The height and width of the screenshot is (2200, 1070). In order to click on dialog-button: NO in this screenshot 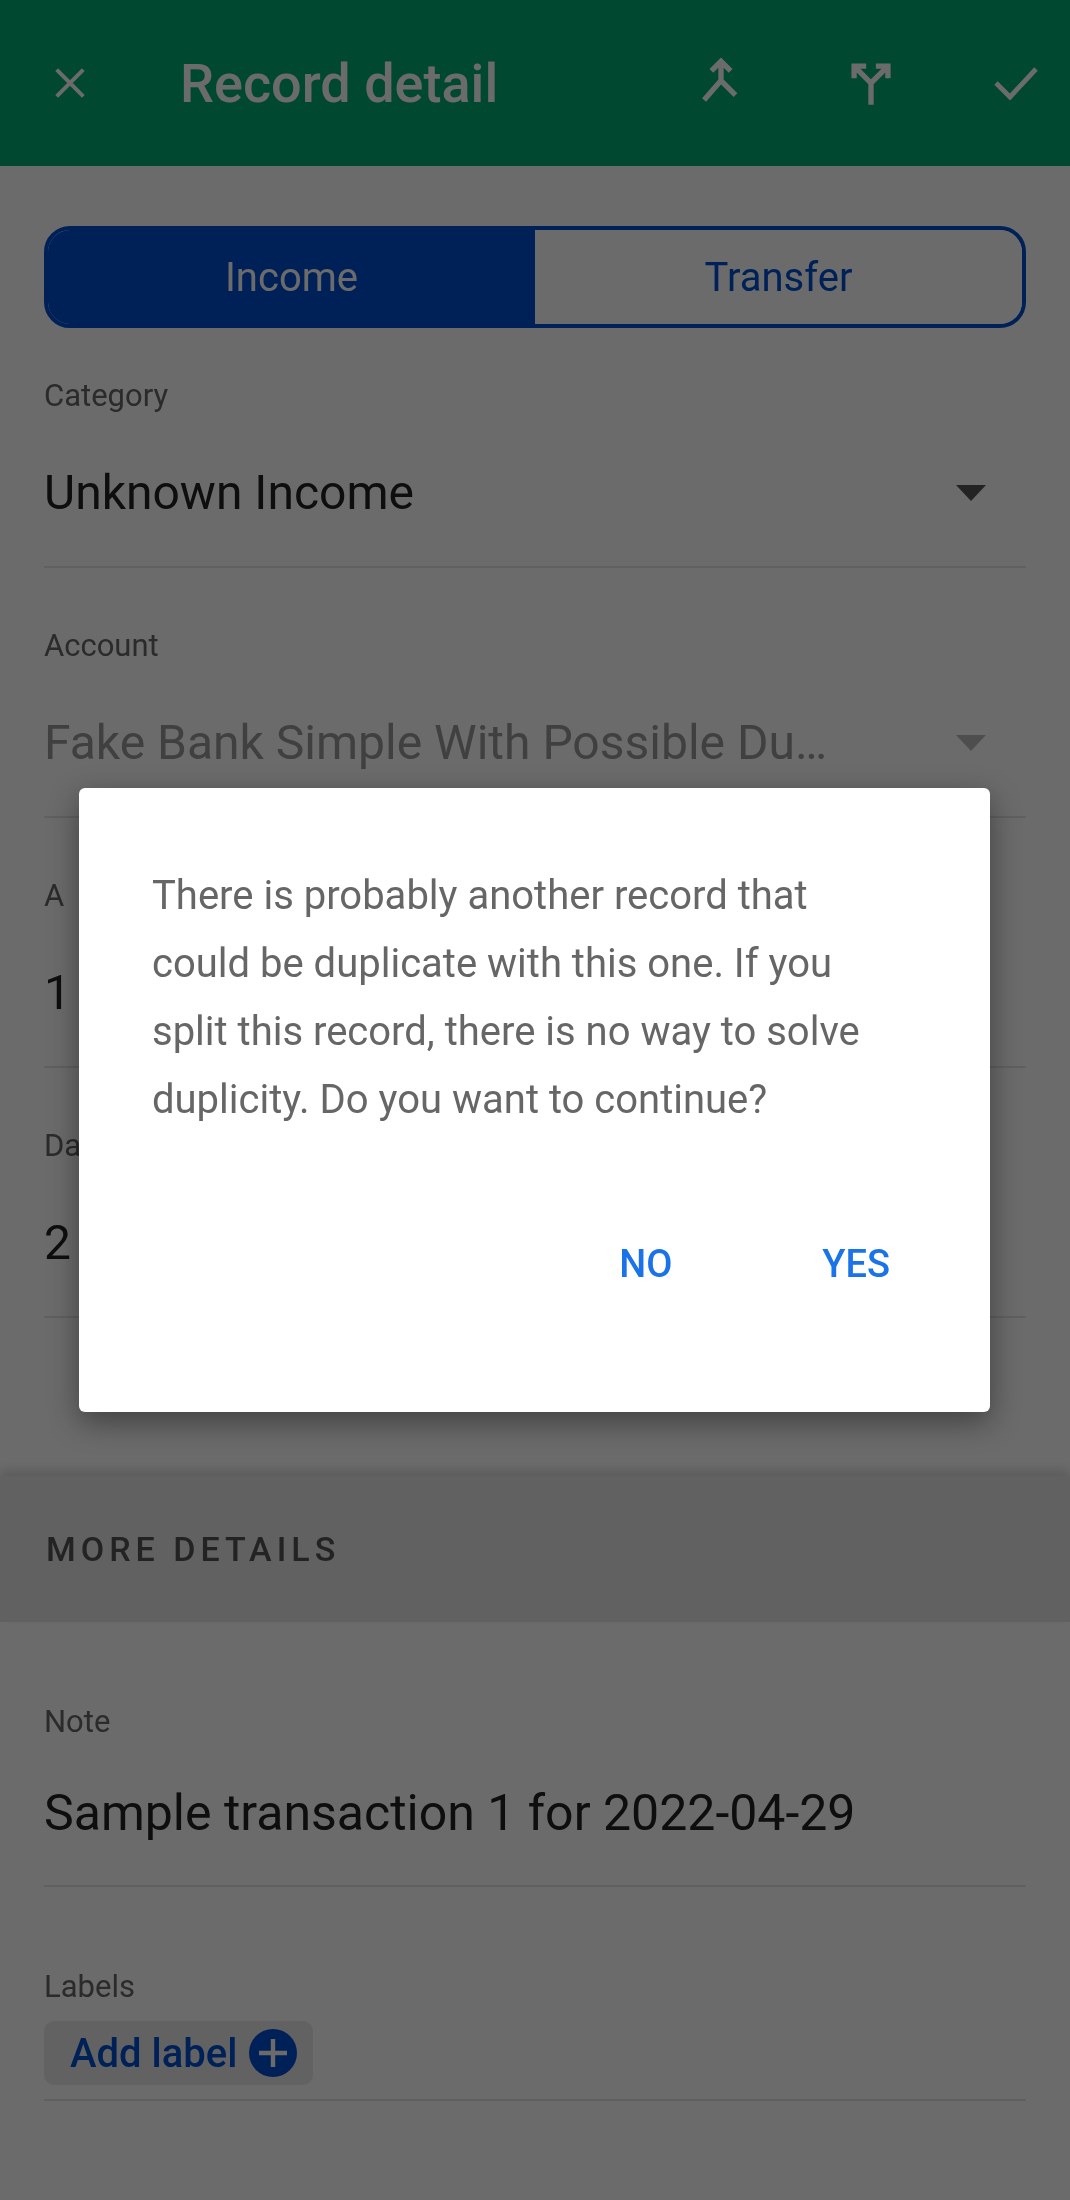, I will do `click(646, 1264)`.